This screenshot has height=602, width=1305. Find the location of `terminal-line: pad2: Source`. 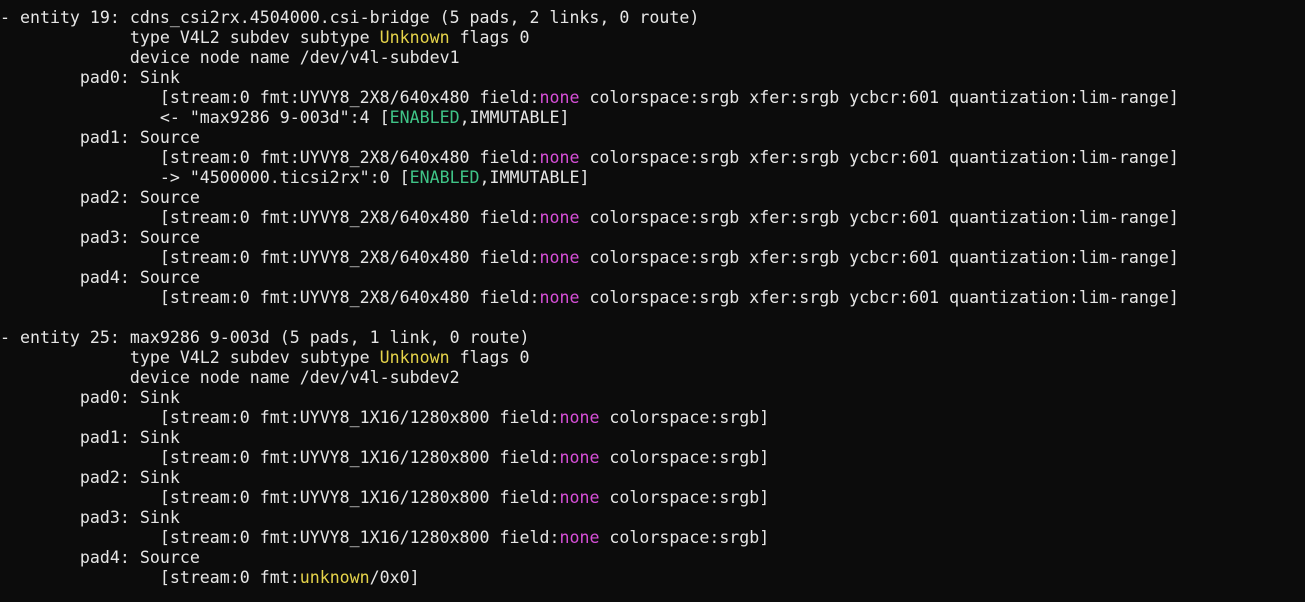

terminal-line: pad2: Source is located at coordinates (652, 198).